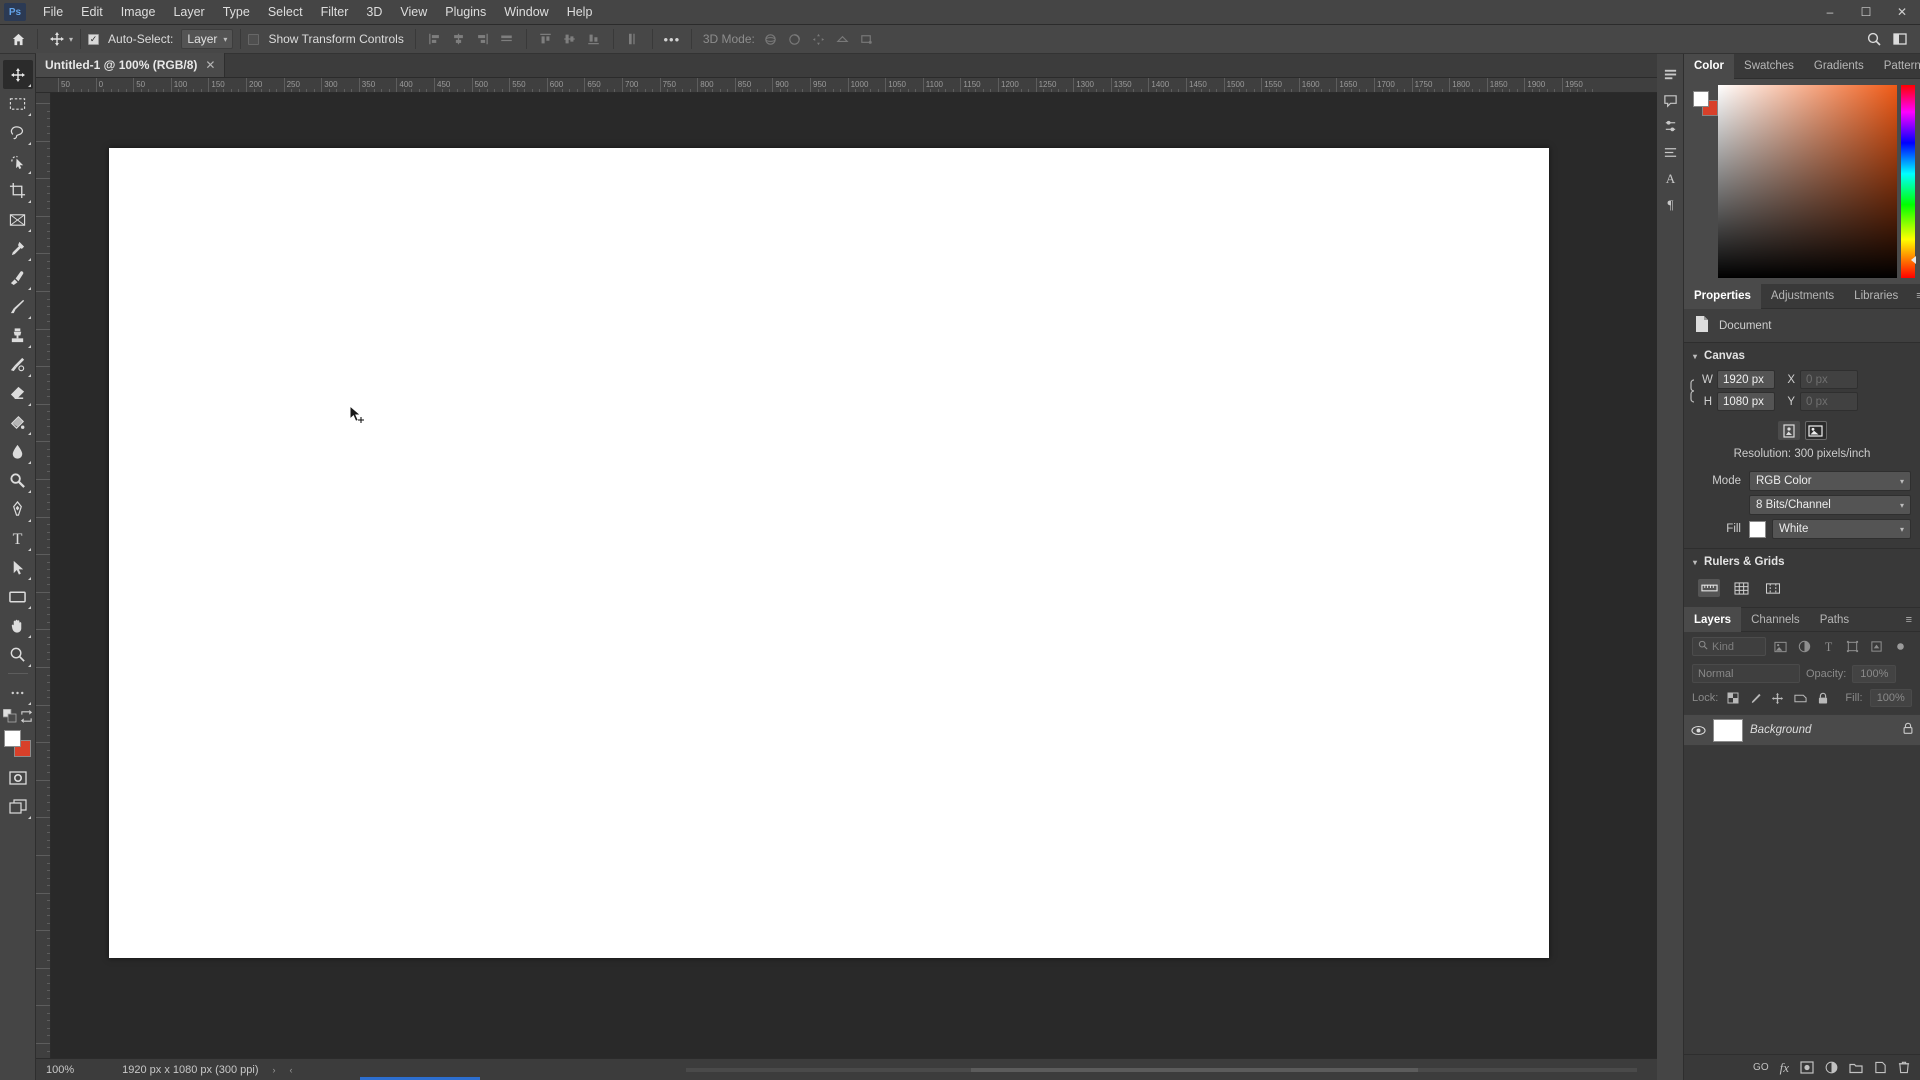 This screenshot has width=1920, height=1080. What do you see at coordinates (1670, 204) in the screenshot?
I see `paragraph-panel-icon: ¶` at bounding box center [1670, 204].